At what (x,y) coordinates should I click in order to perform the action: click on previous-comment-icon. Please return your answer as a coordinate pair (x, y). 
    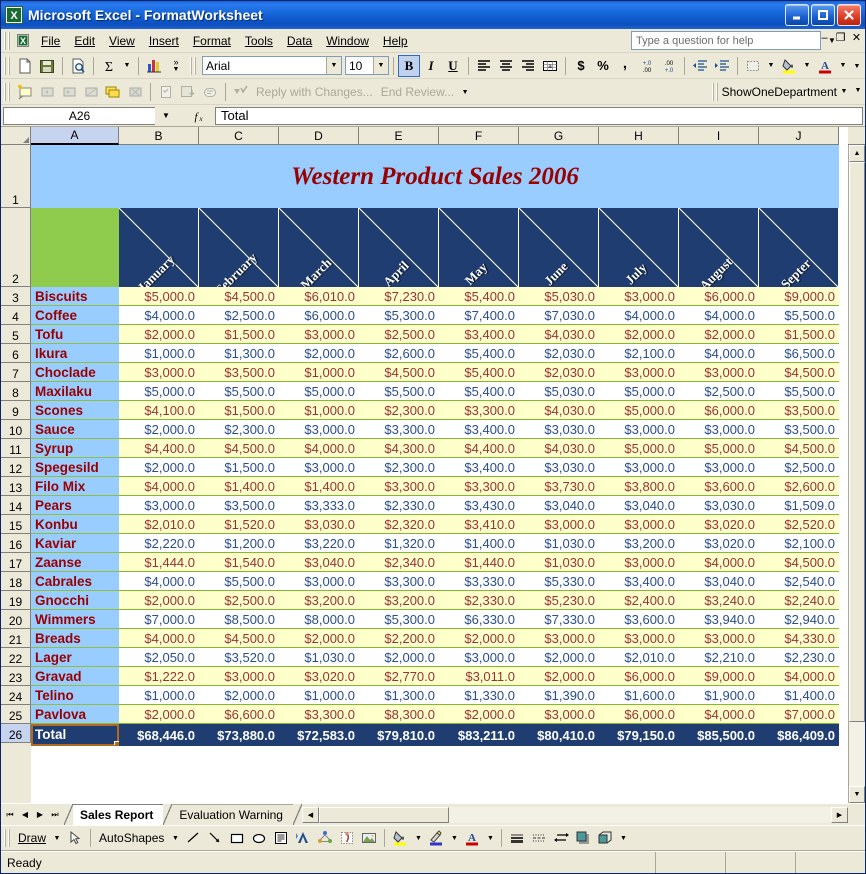
    Looking at the image, I should click on (47, 92).